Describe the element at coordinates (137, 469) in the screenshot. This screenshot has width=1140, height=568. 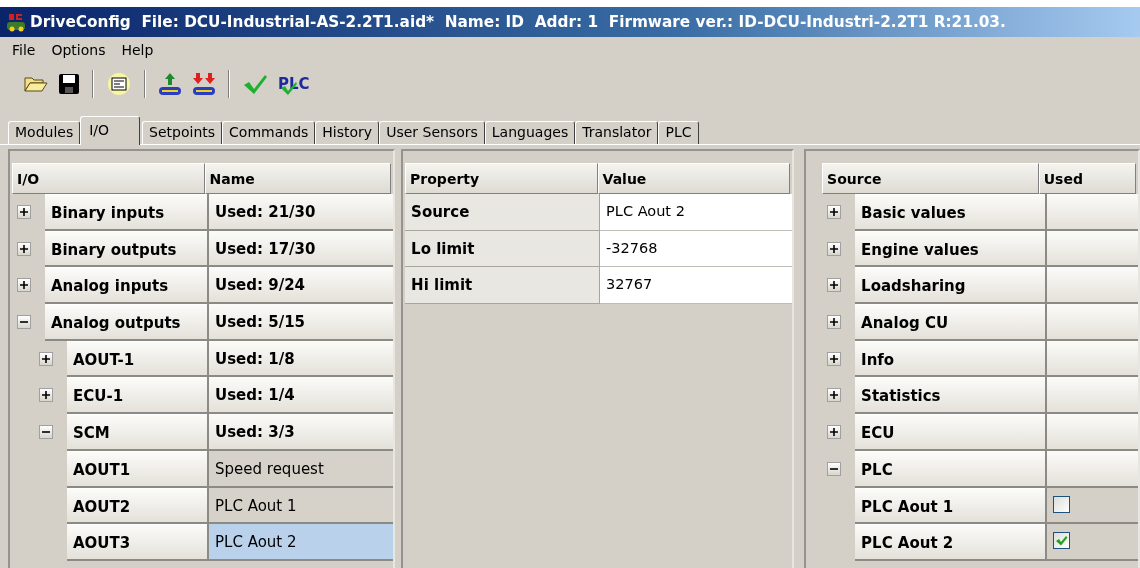
I see `tree-item: AOUT1` at that location.